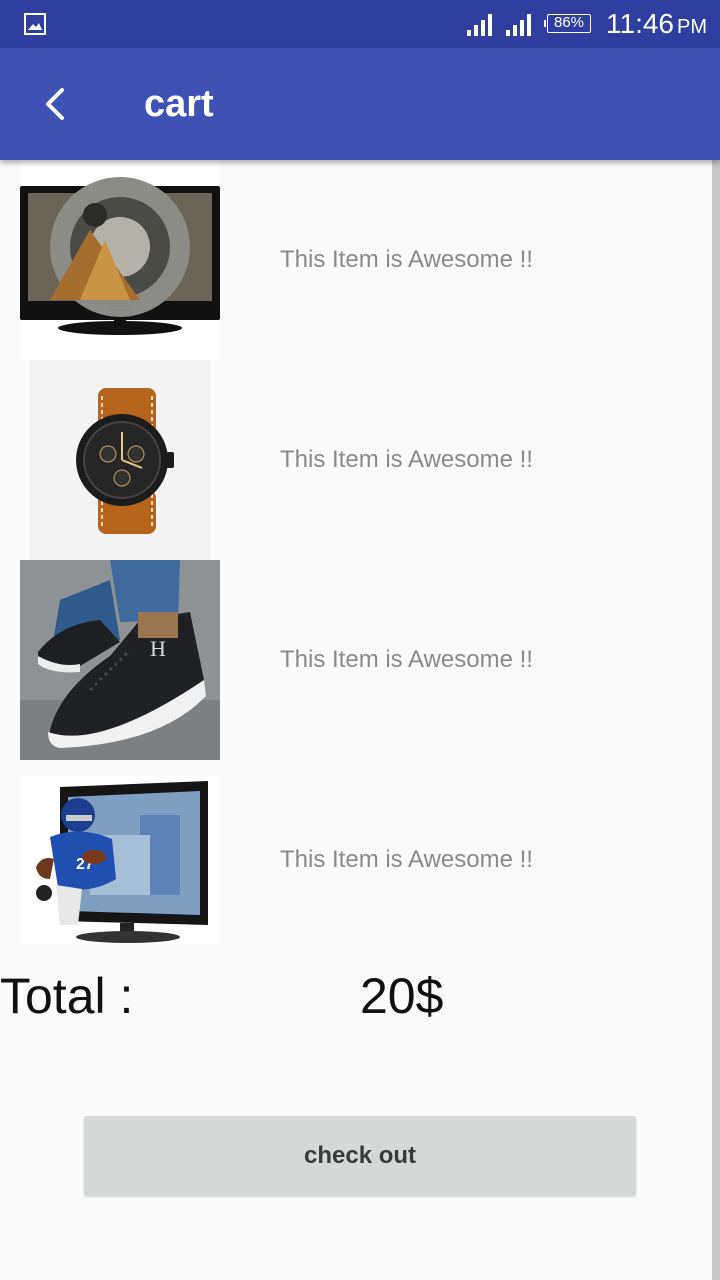 The width and height of the screenshot is (720, 1280). What do you see at coordinates (120, 460) in the screenshot?
I see `watch-image` at bounding box center [120, 460].